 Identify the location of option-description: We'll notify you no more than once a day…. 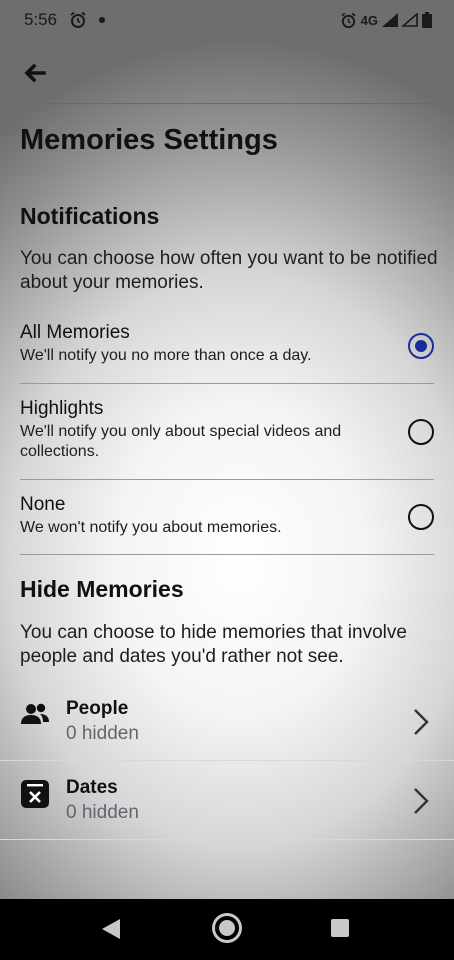
(166, 355).